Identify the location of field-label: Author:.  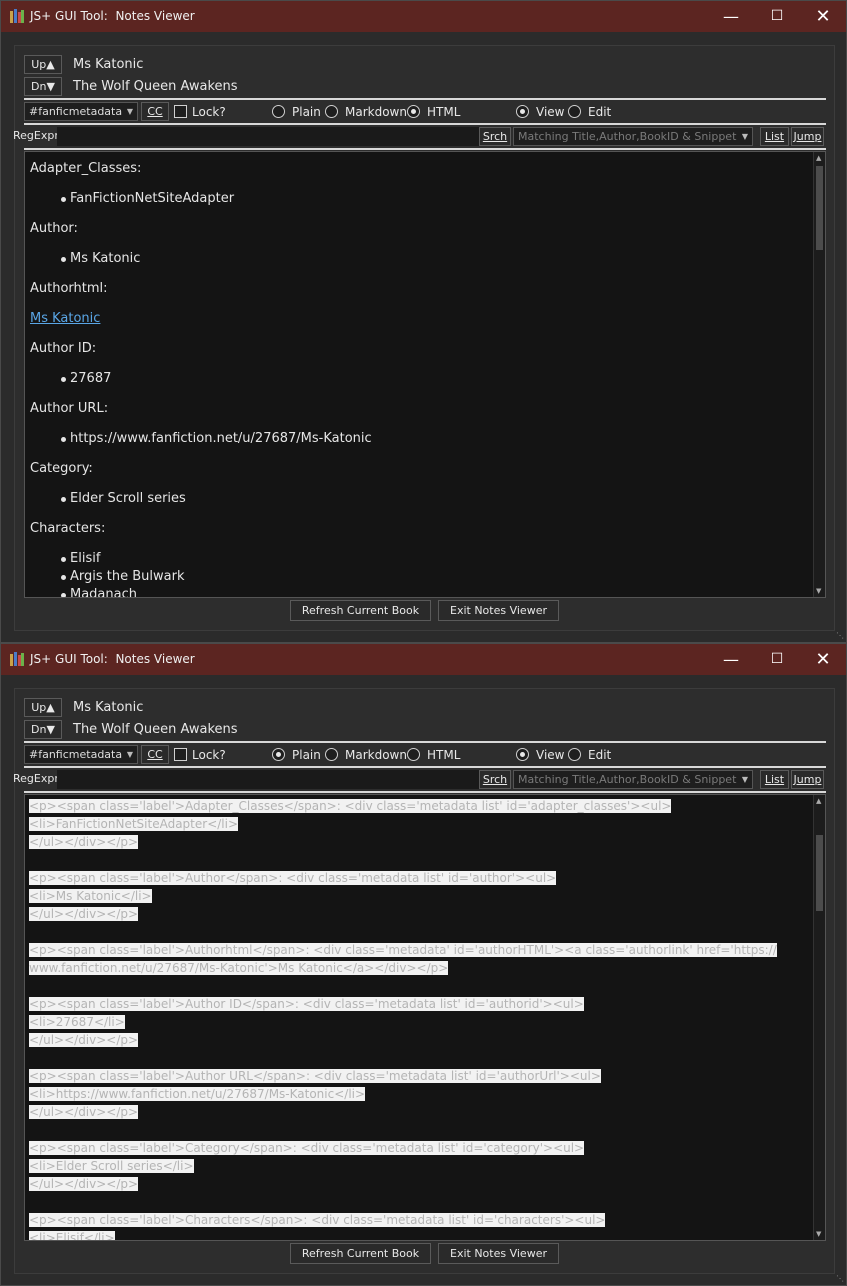
(54, 228).